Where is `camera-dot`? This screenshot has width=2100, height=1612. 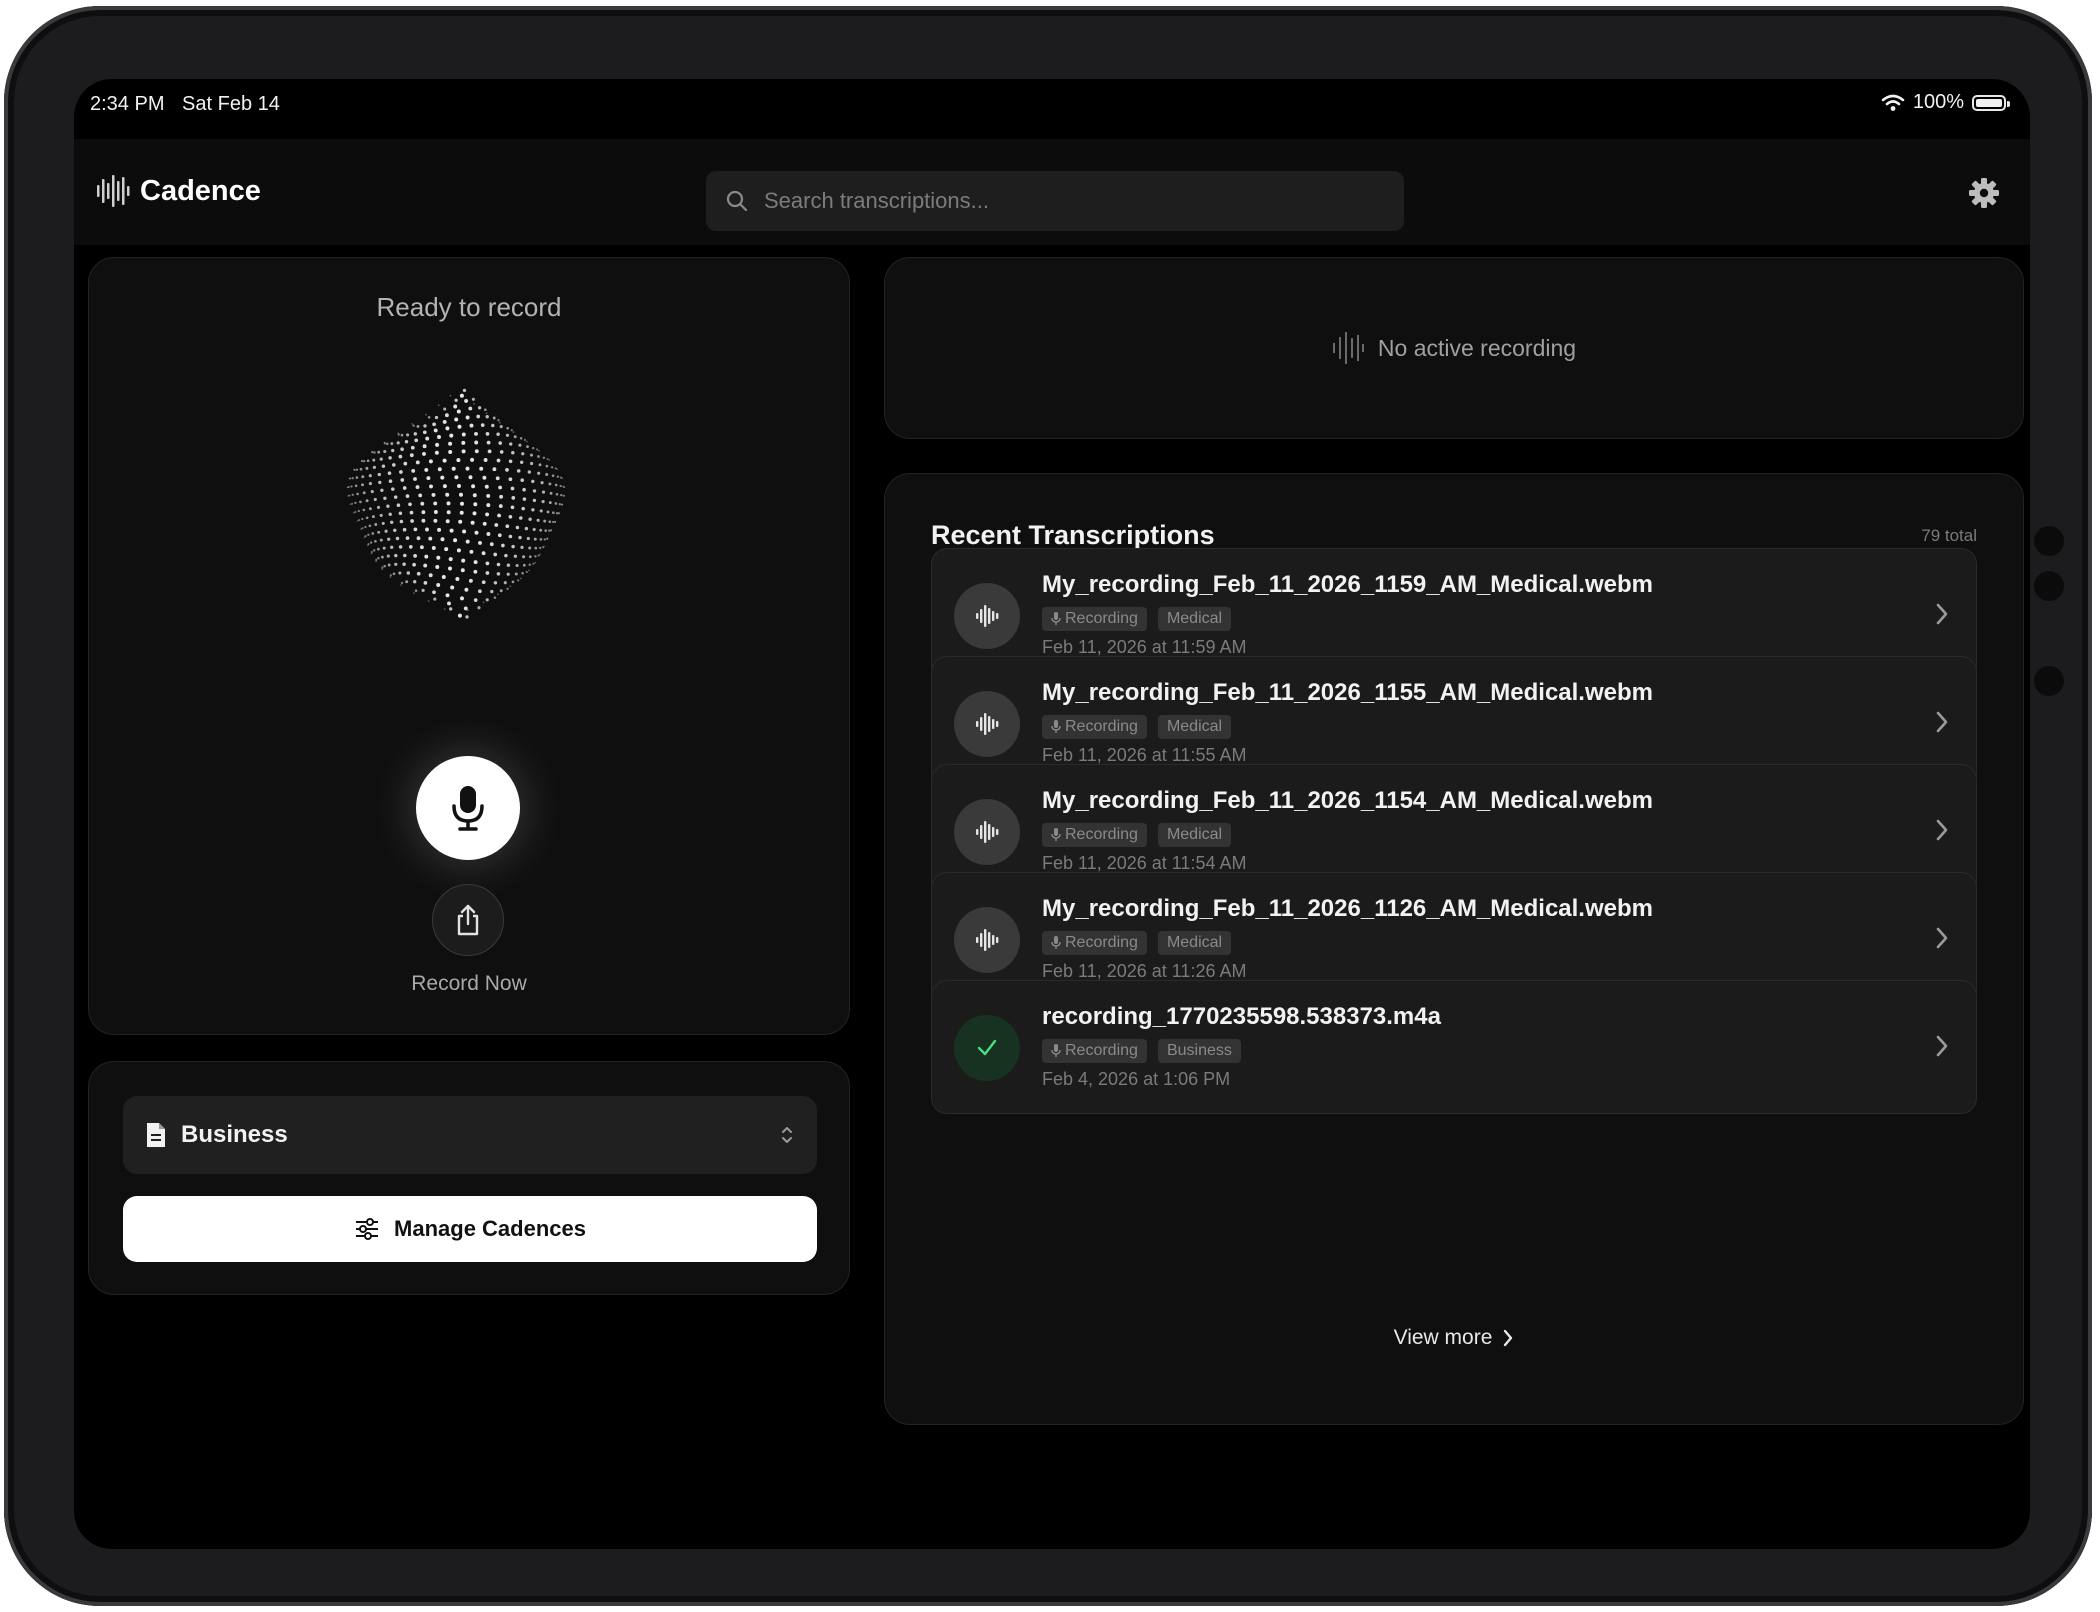 camera-dot is located at coordinates (2049, 541).